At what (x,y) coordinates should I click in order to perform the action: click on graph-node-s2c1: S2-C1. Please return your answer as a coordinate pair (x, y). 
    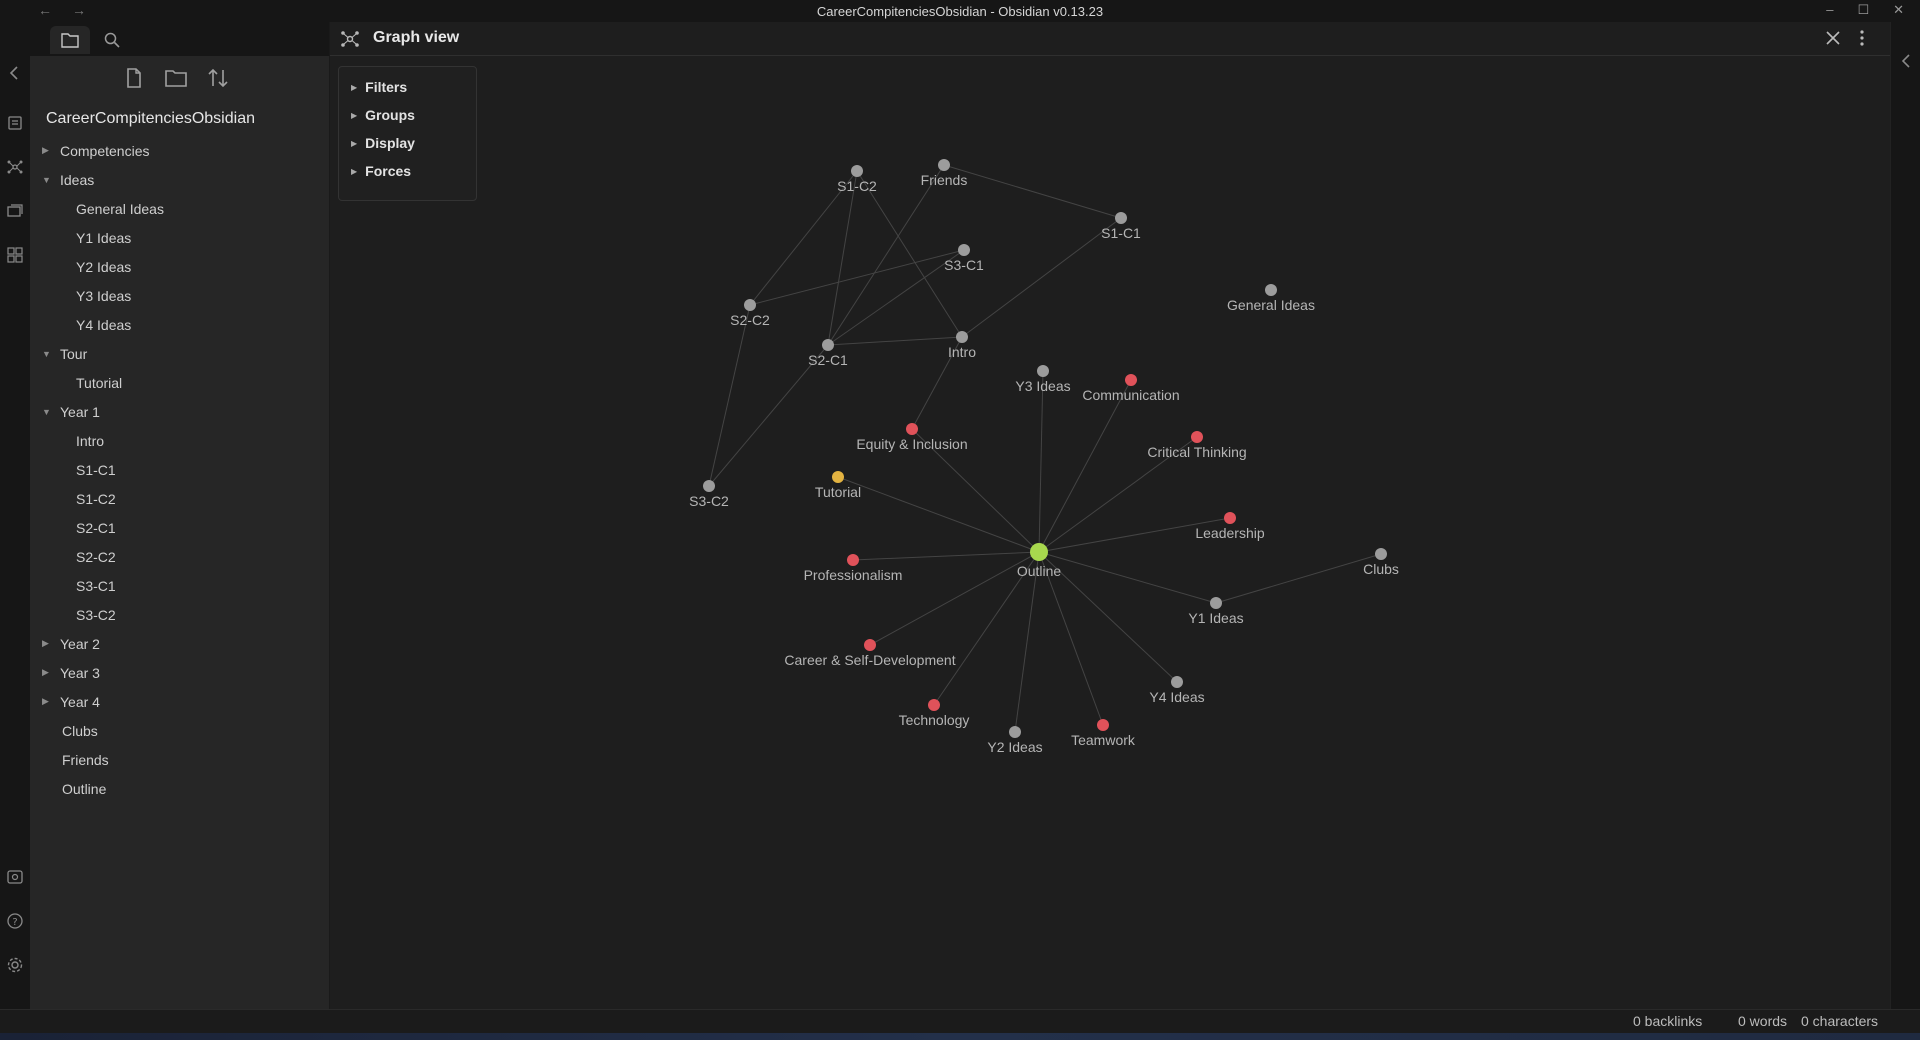
    Looking at the image, I should click on (828, 353).